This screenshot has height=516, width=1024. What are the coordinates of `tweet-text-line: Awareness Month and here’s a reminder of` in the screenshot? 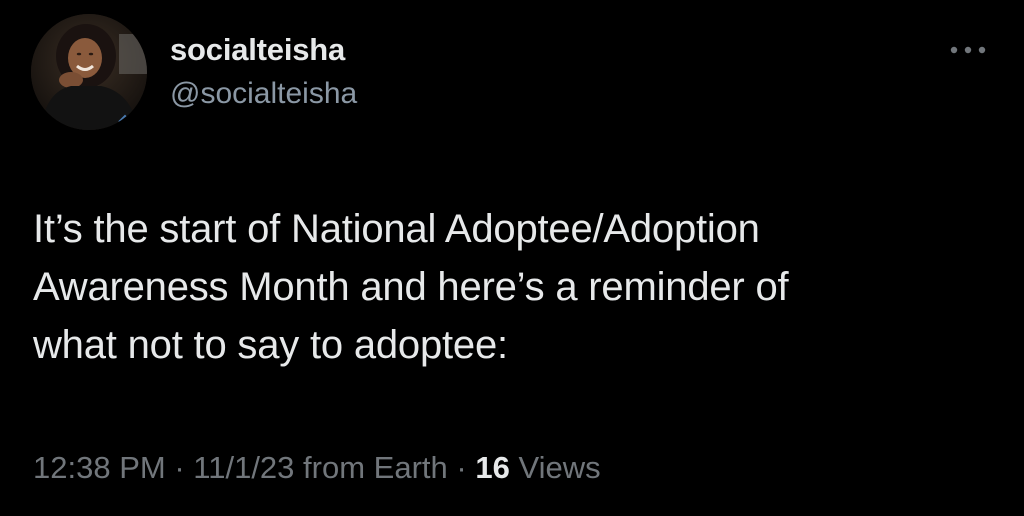 It's located at (411, 287).